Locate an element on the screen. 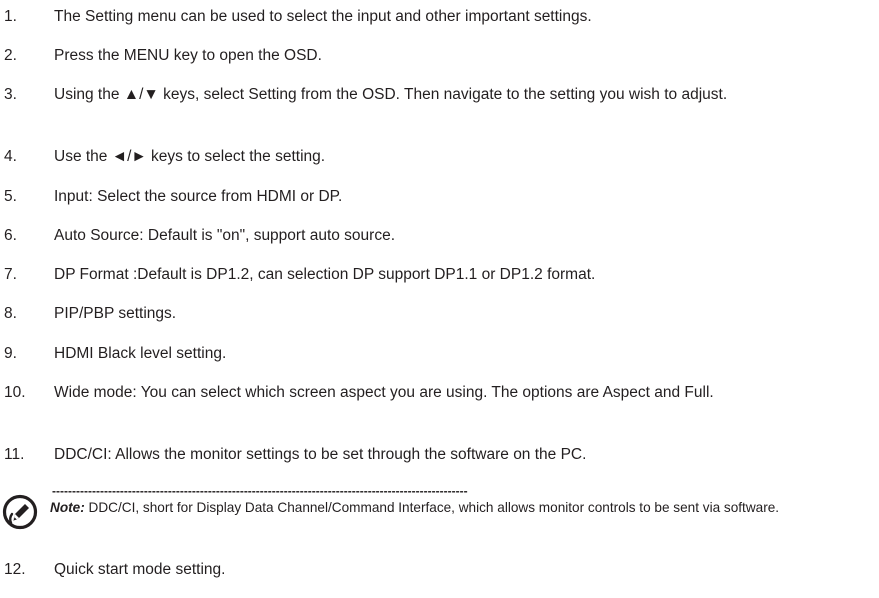  item-number: 4. is located at coordinates (10, 156).